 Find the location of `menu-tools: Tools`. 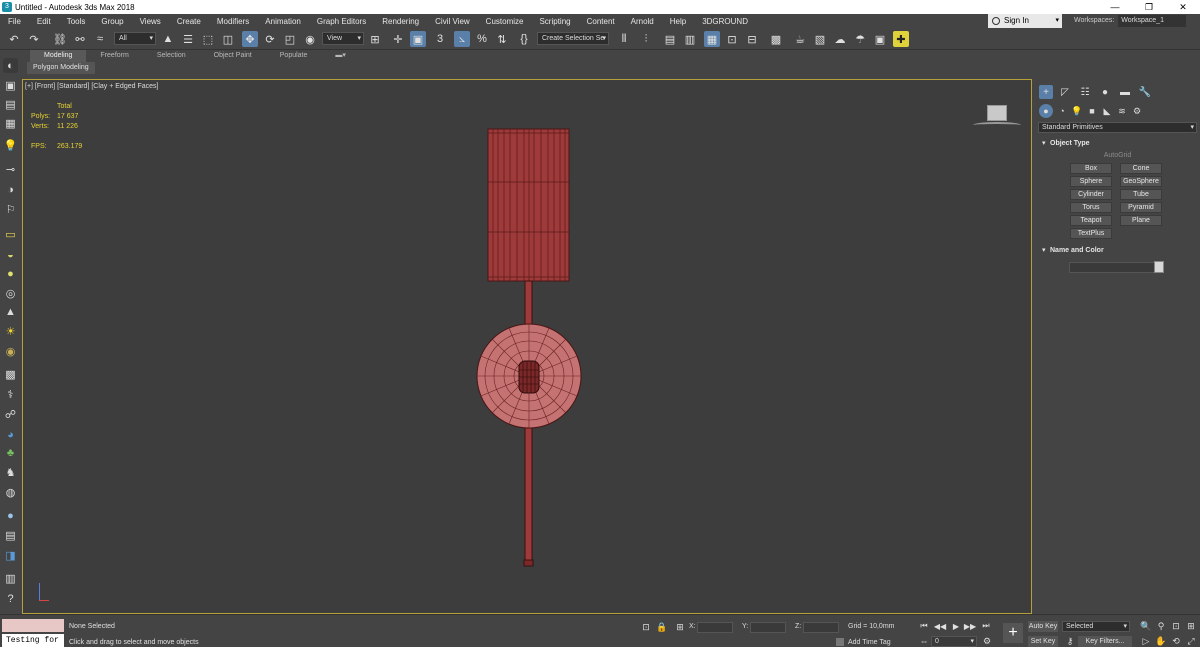

menu-tools: Tools is located at coordinates (76, 21).